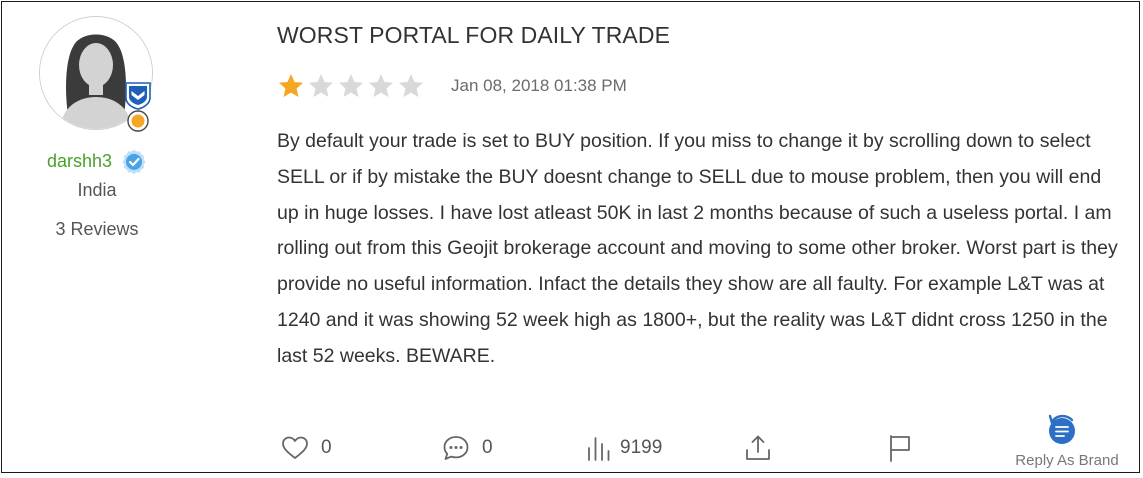  Describe the element at coordinates (1067, 460) in the screenshot. I see `reply-as-brand-label: Reply As Brand` at that location.